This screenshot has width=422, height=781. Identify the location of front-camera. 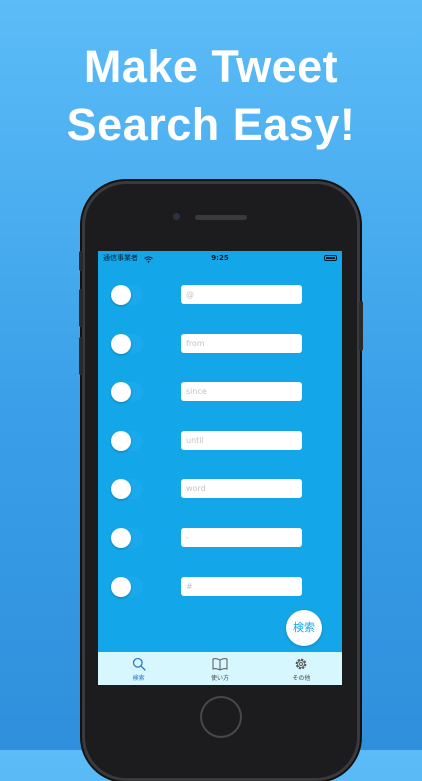
(176, 216).